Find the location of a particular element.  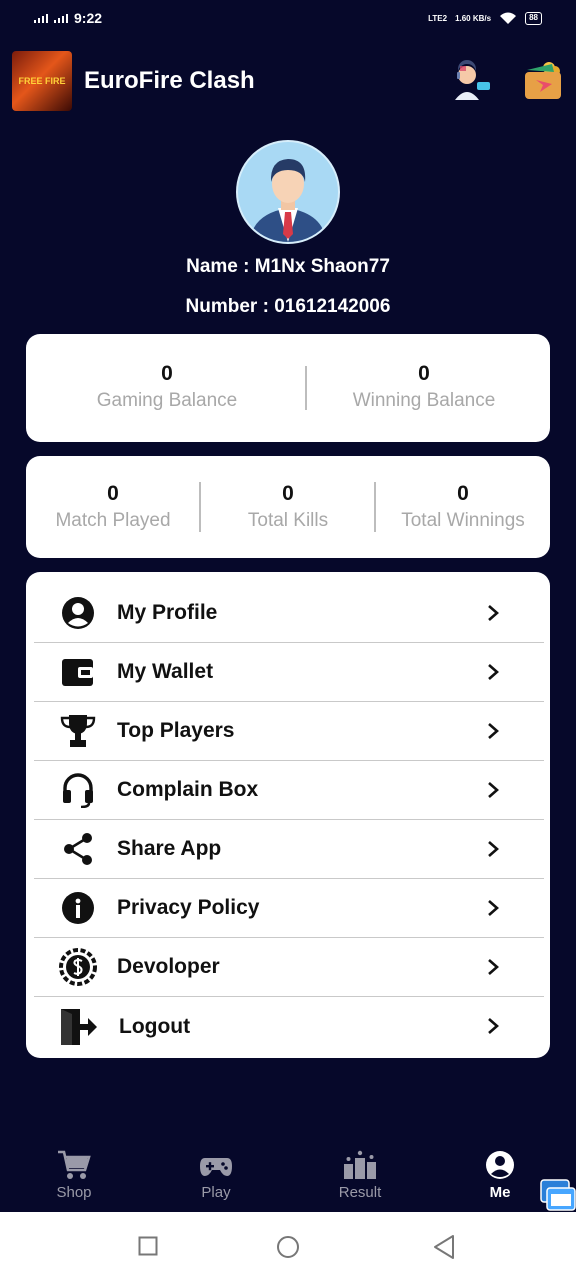

menu-label: Privacy Policy is located at coordinates (188, 907).